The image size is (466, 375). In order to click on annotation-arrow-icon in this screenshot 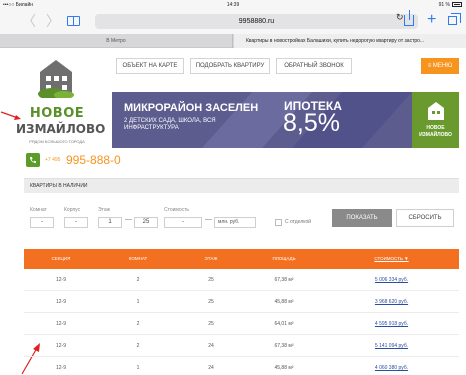, I will do `click(10, 115)`.